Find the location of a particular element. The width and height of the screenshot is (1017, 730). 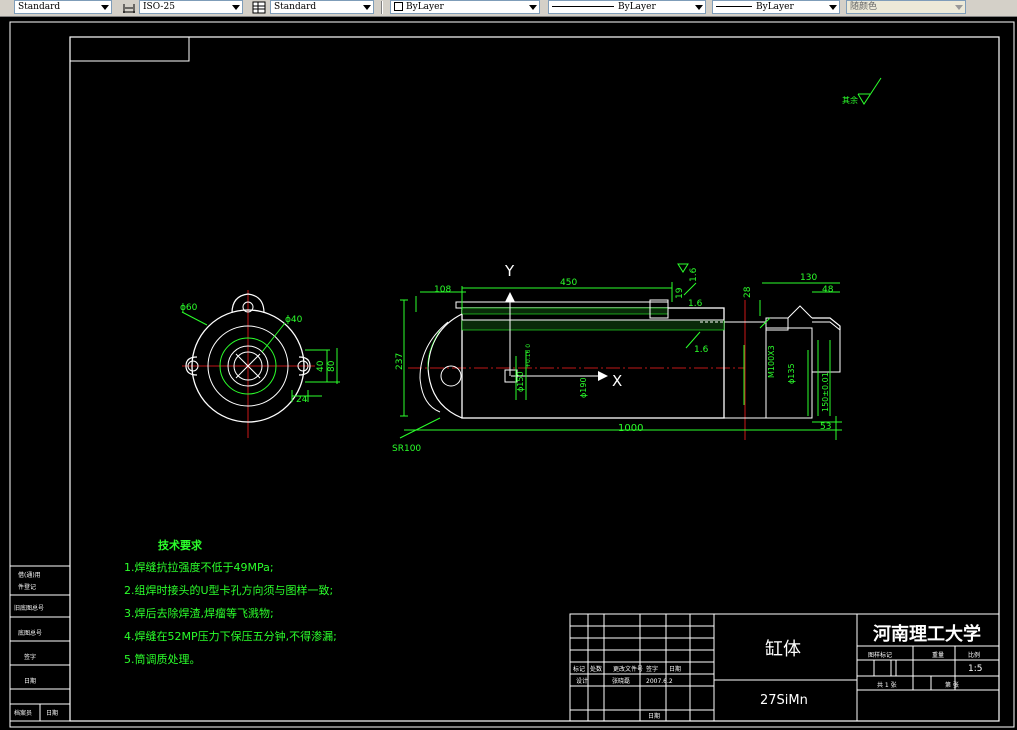

rev-label: 处数 is located at coordinates (596, 669).